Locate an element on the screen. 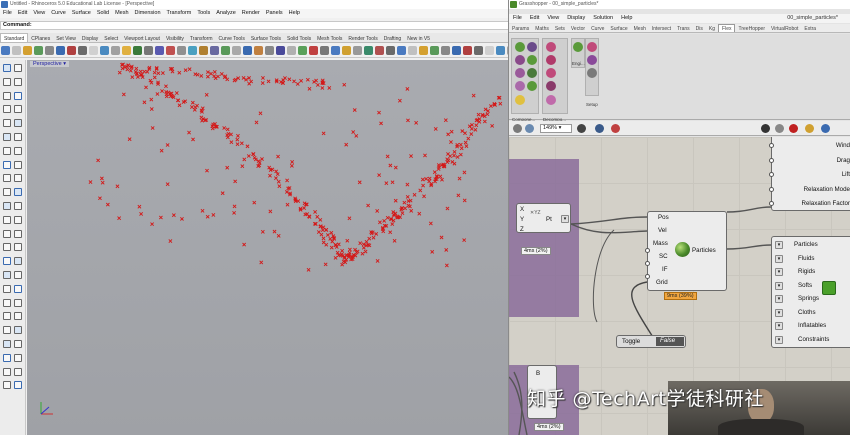 The width and height of the screenshot is (850, 435). tab-curve-tools: Curve Tools is located at coordinates (232, 38).